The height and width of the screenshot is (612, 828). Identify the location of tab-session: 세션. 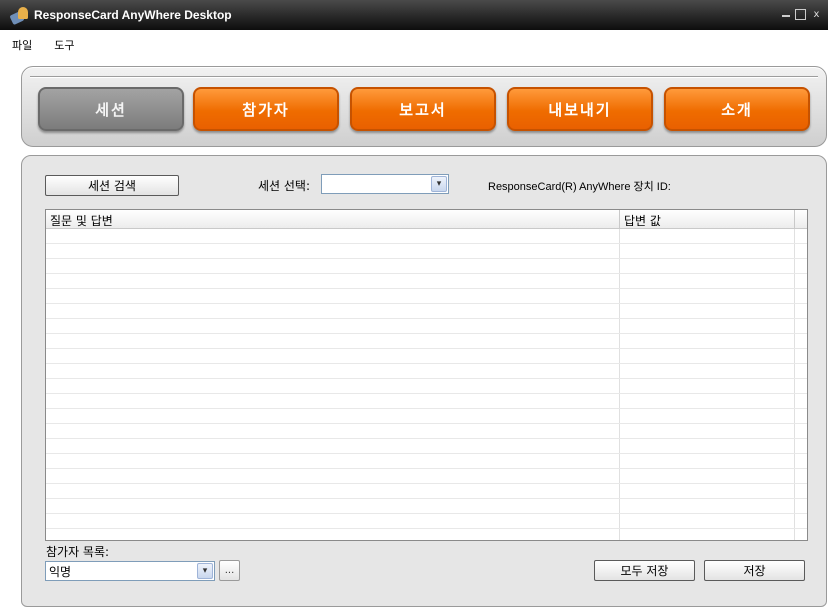
(111, 109).